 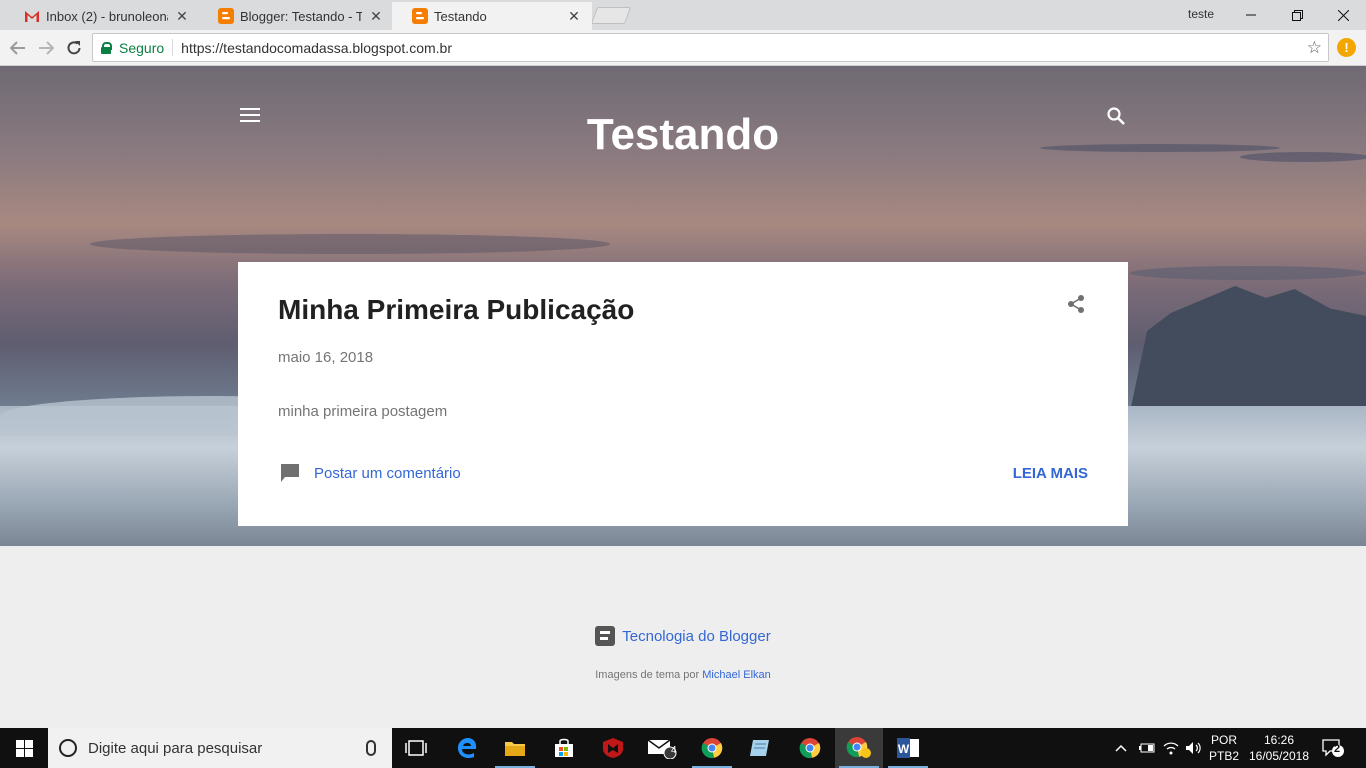 What do you see at coordinates (859, 748) in the screenshot?
I see `chrome-profile-icon` at bounding box center [859, 748].